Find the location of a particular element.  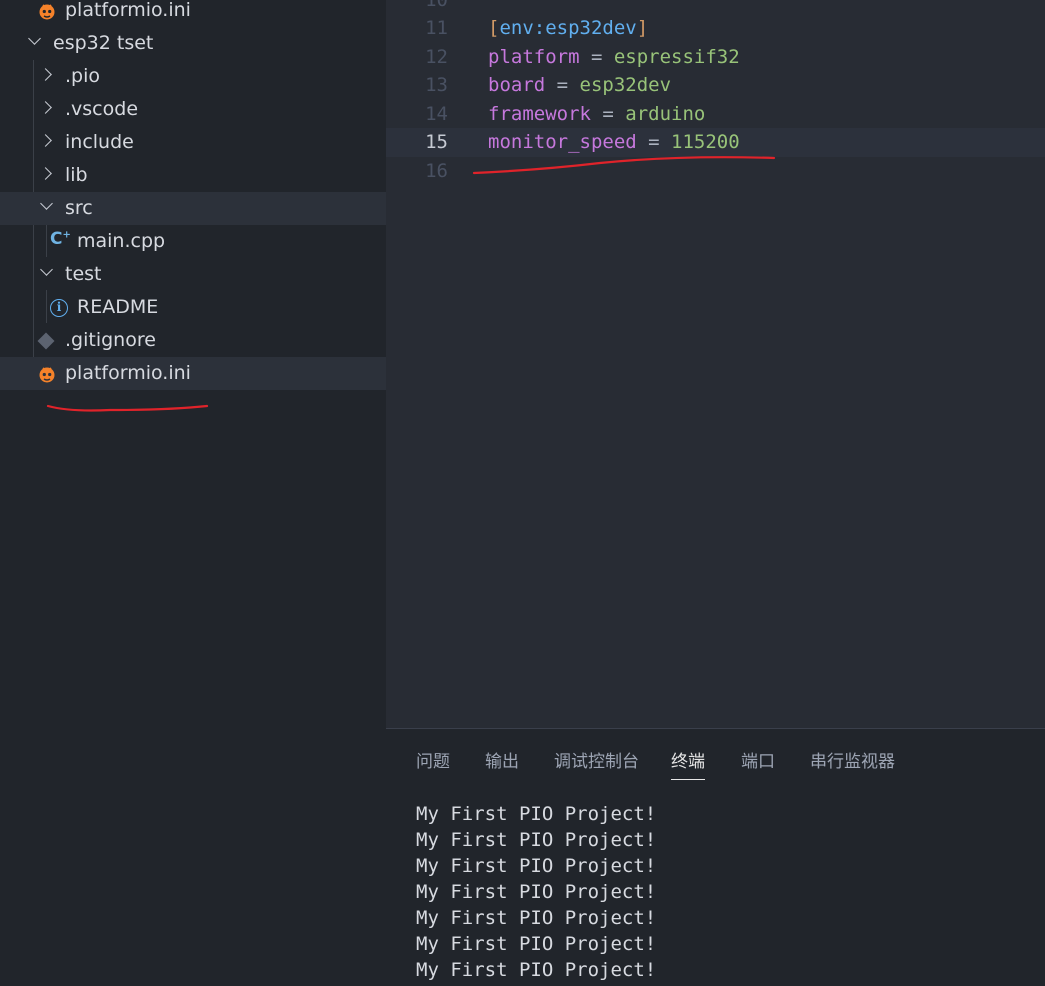

code-line-current: 15 monitor_speed = 115200 is located at coordinates (715, 142).